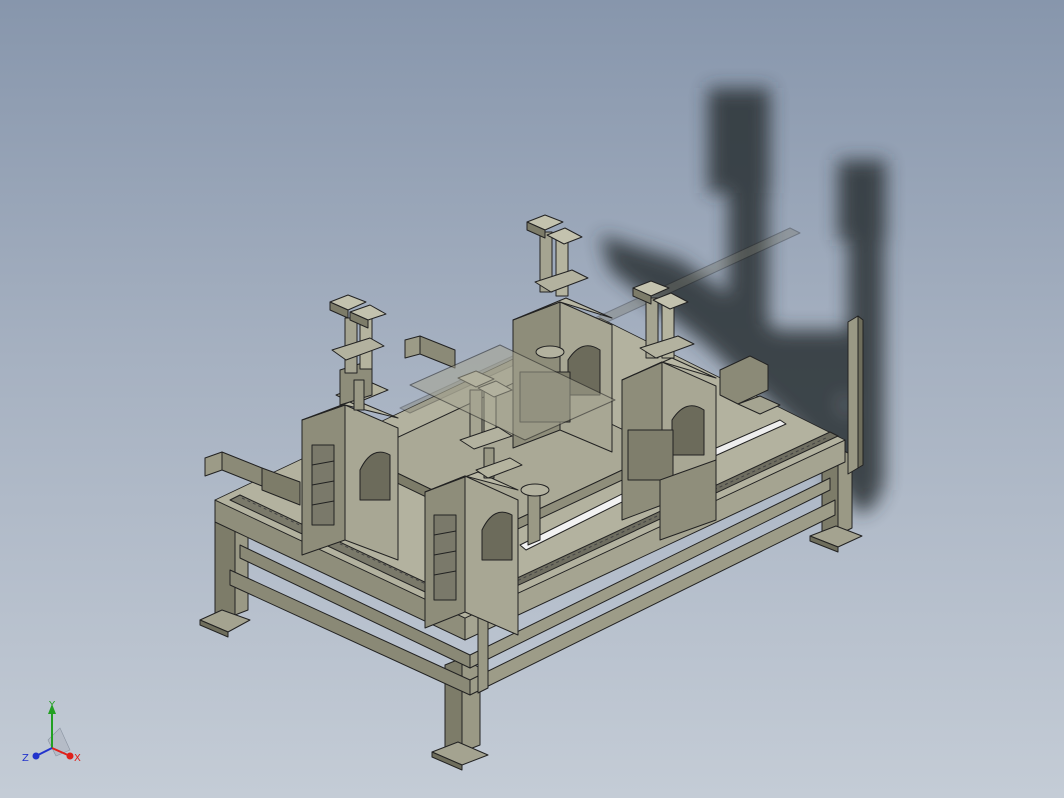 The height and width of the screenshot is (798, 1064). What do you see at coordinates (25, 758) in the screenshot?
I see `z-axis-label: Z` at bounding box center [25, 758].